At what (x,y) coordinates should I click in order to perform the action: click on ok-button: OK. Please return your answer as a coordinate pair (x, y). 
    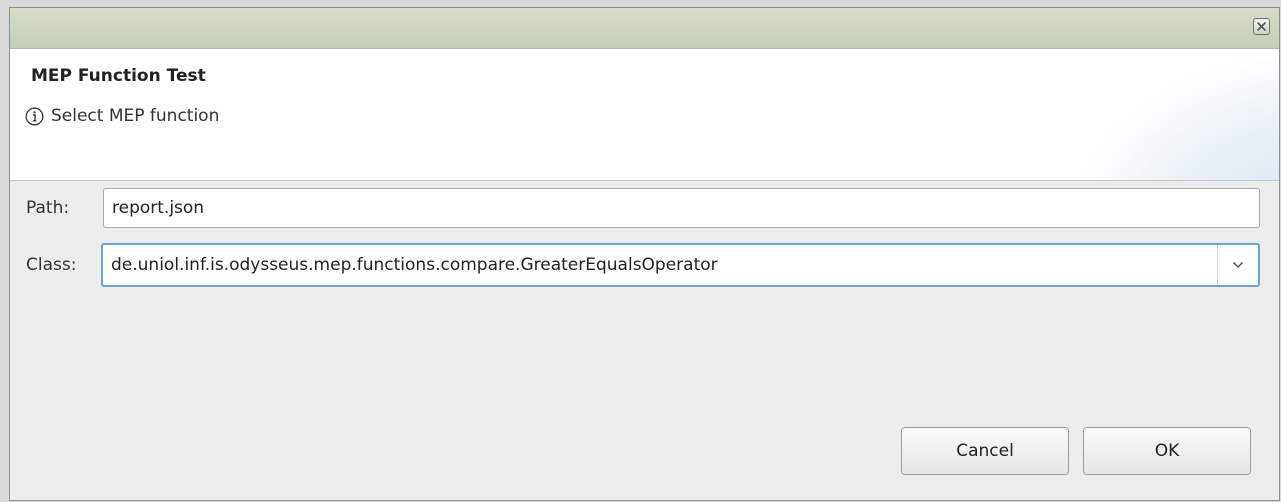
    Looking at the image, I should click on (1167, 451).